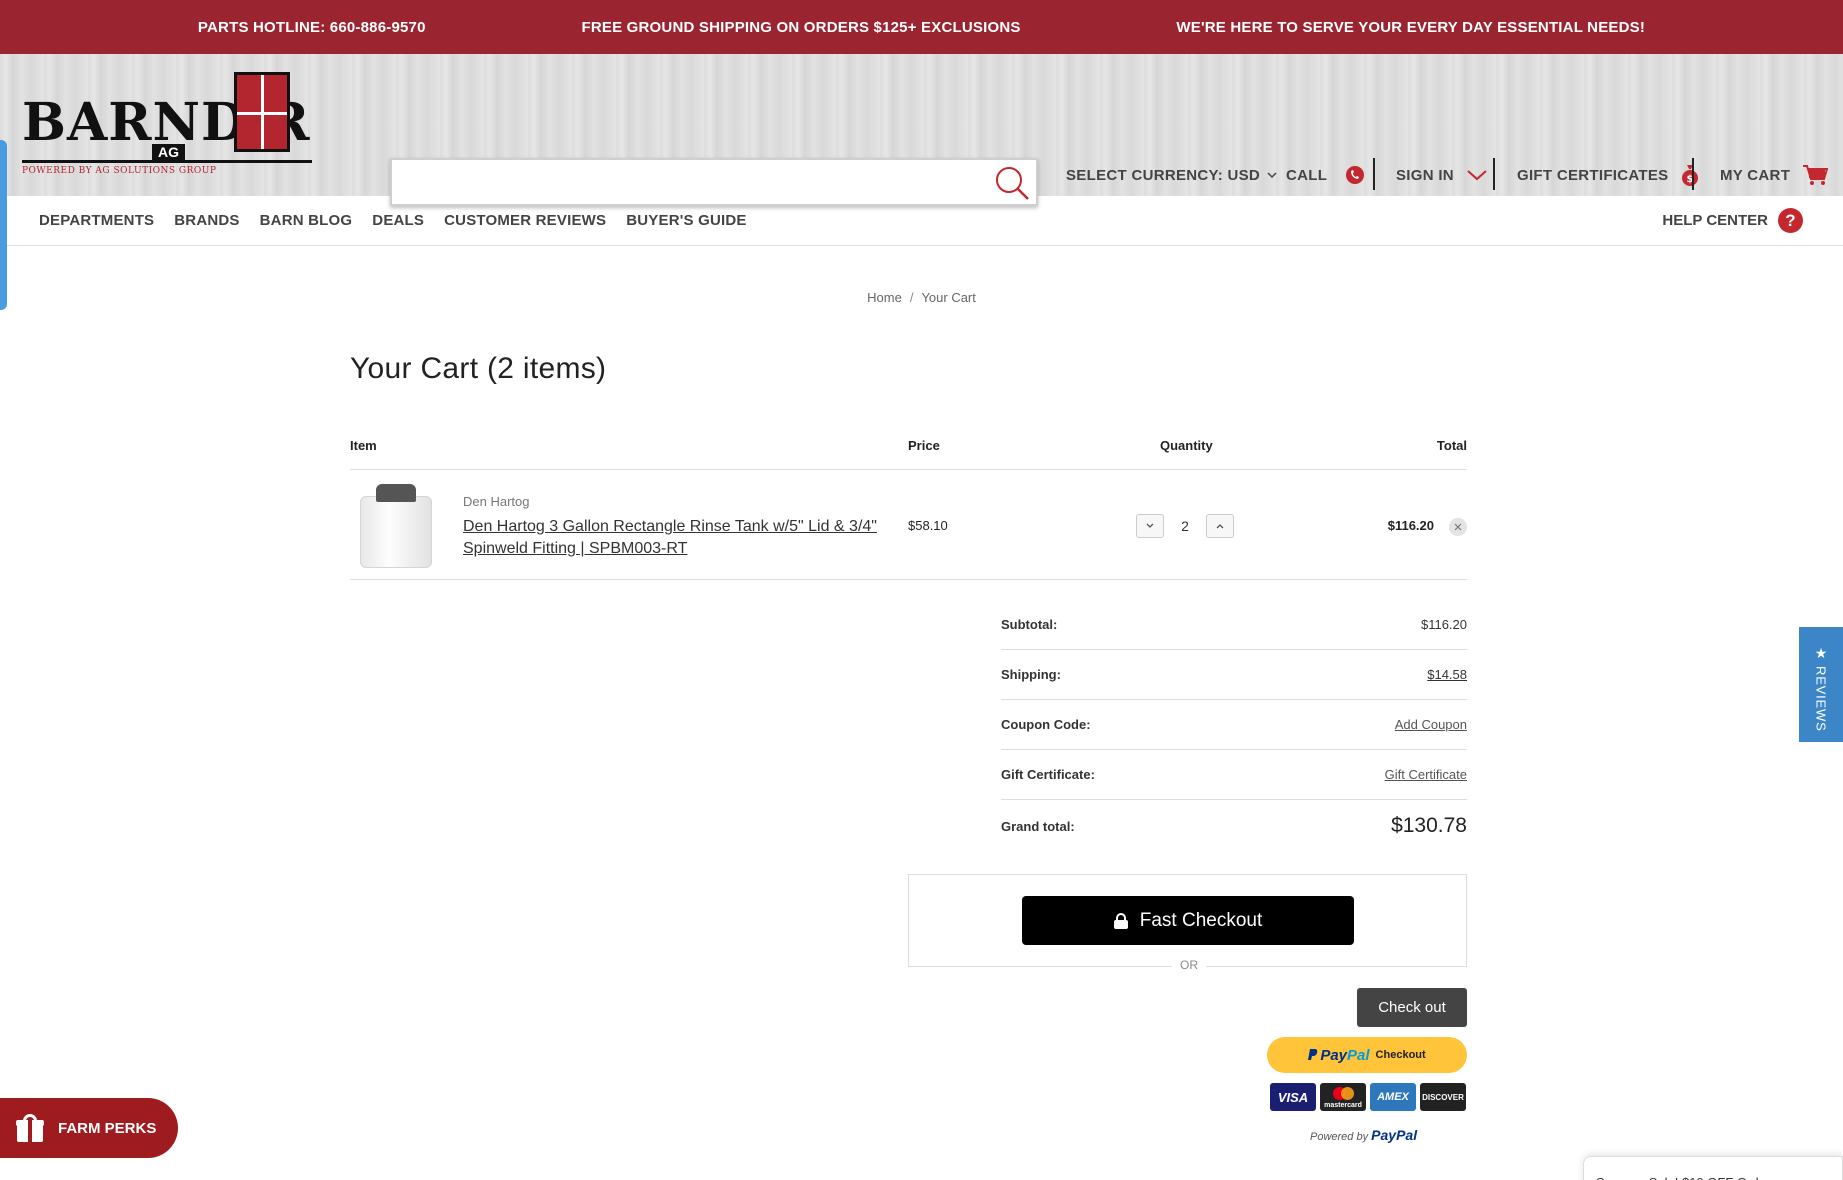 The height and width of the screenshot is (1180, 1843). I want to click on currency-label: SELECT CURRENCY: USD, so click(1163, 175).